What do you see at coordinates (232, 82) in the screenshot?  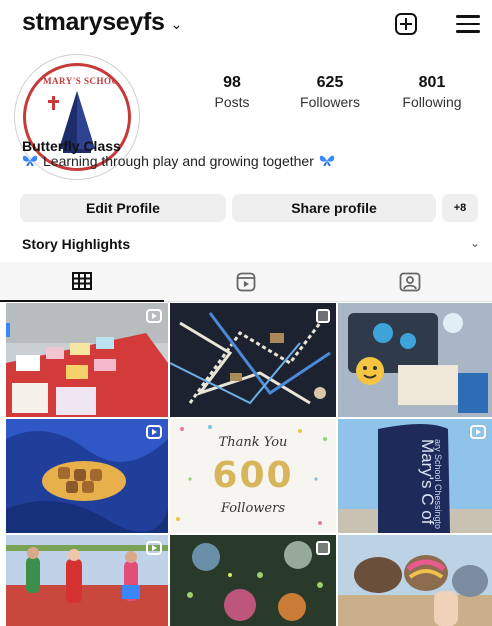 I see `posts-count: 98` at bounding box center [232, 82].